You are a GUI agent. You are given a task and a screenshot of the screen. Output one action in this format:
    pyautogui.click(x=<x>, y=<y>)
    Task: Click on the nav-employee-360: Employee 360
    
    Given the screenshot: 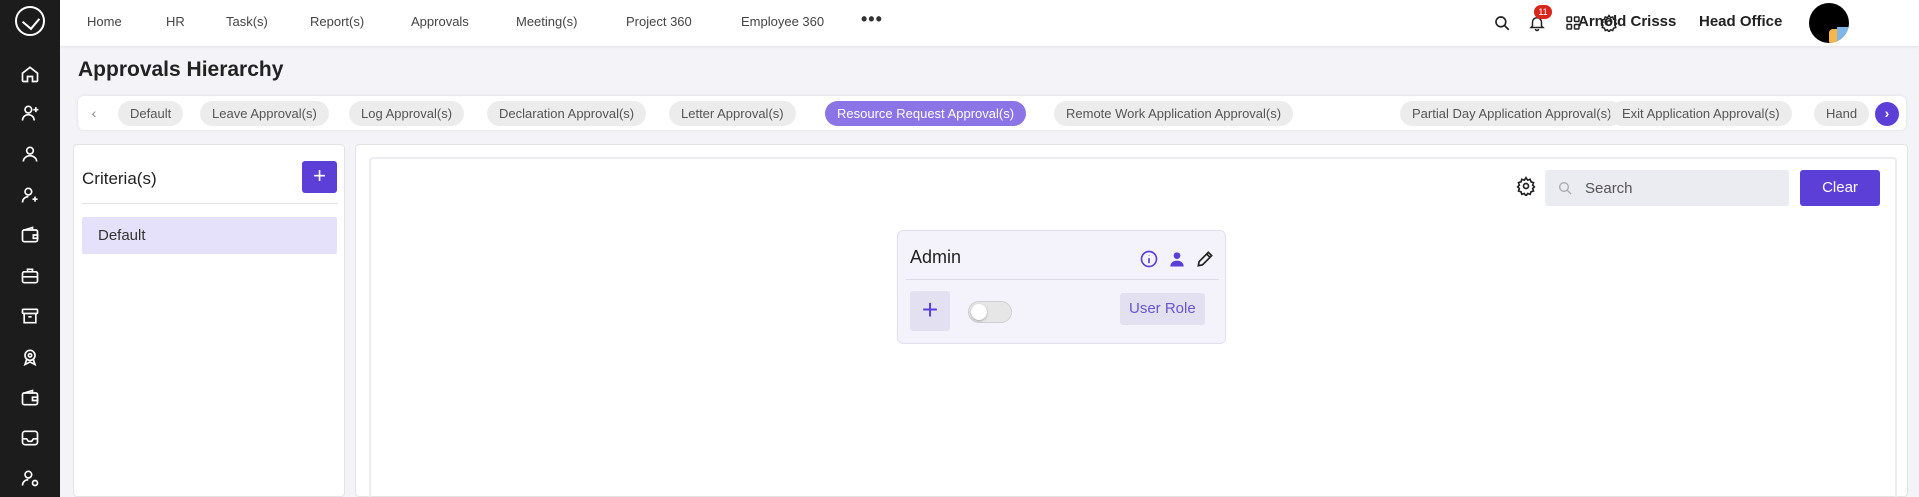 What is the action you would take?
    pyautogui.click(x=782, y=21)
    